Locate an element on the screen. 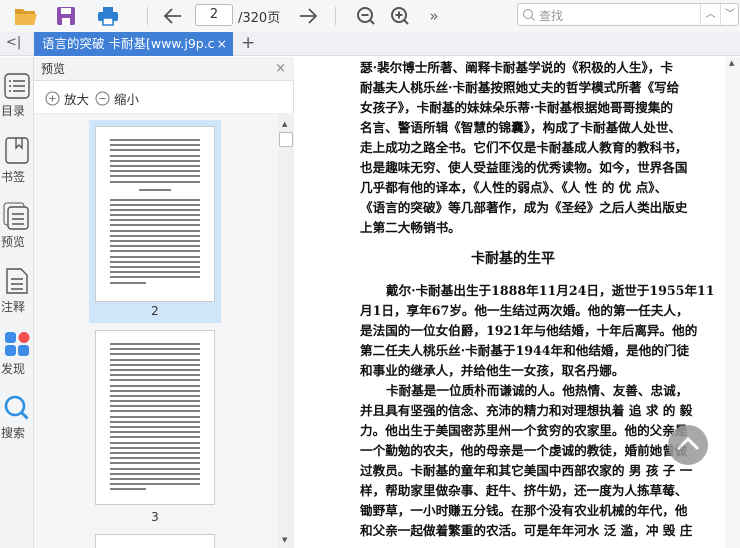 The width and height of the screenshot is (740, 548). rail-label: 目录 is located at coordinates (13, 111).